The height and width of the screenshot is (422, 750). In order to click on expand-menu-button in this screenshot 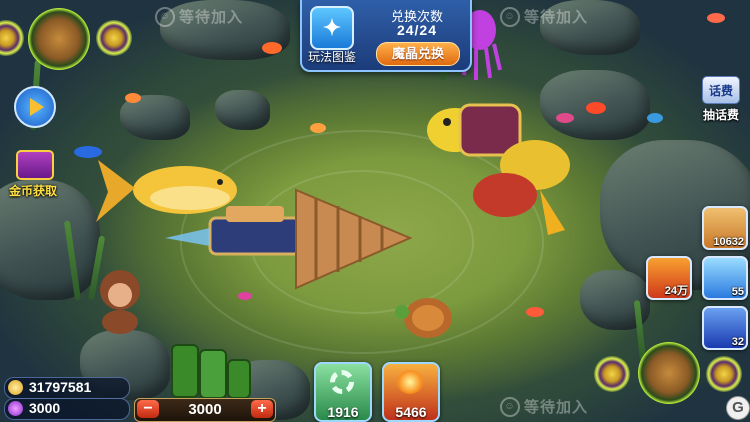, I will do `click(35, 107)`.